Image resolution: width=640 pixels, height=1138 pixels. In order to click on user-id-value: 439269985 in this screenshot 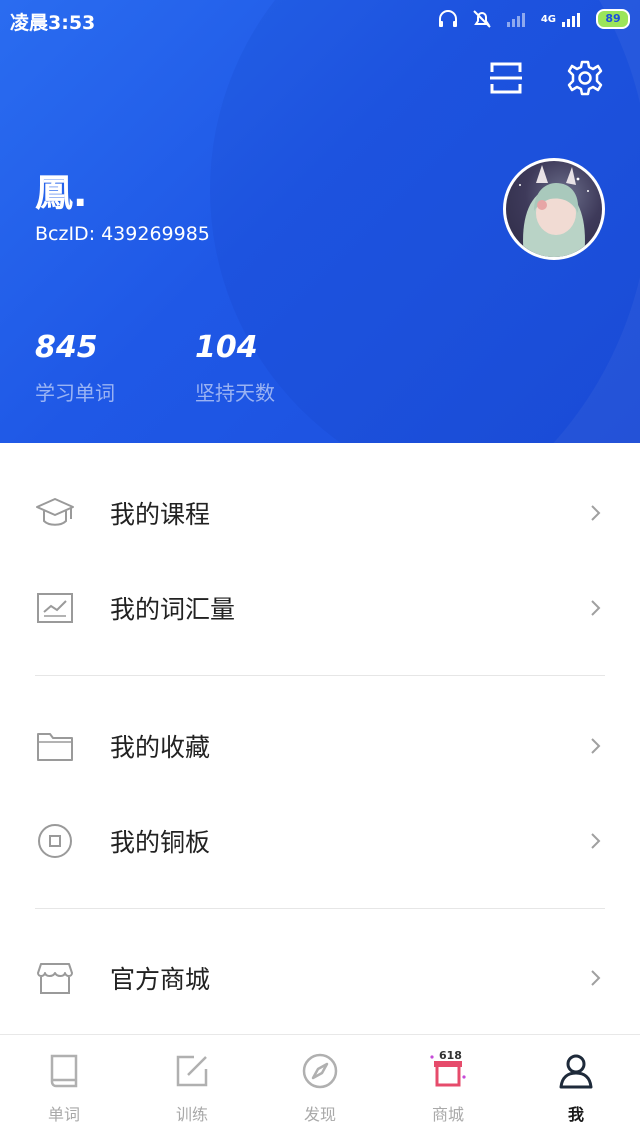, I will do `click(155, 234)`.